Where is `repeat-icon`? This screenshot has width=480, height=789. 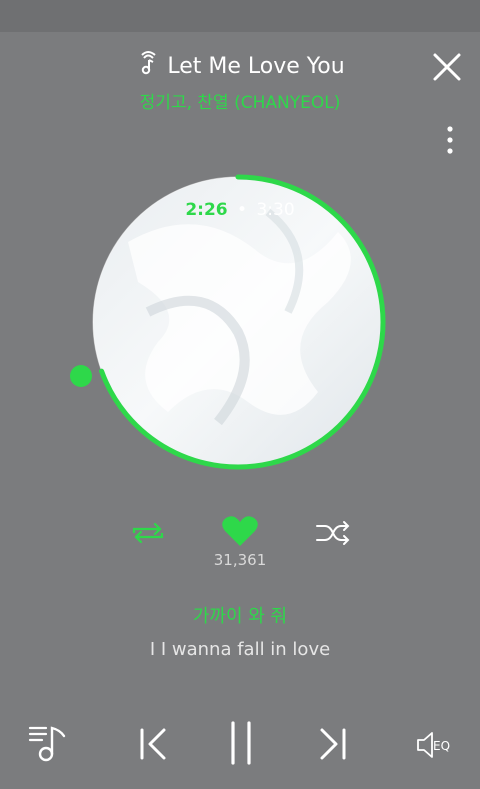
repeat-icon is located at coordinates (148, 533).